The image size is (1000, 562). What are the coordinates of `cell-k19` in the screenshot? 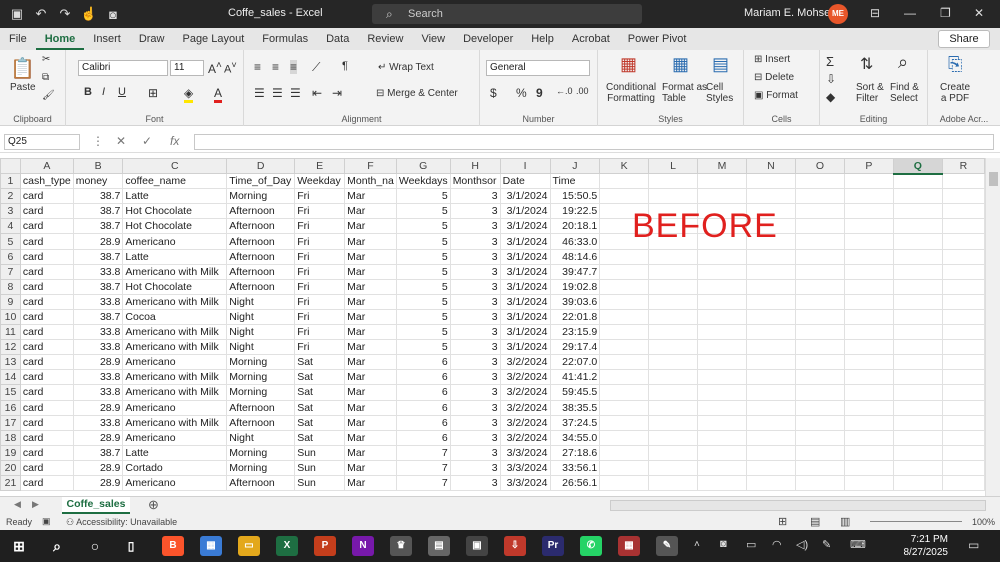 It's located at (624, 452).